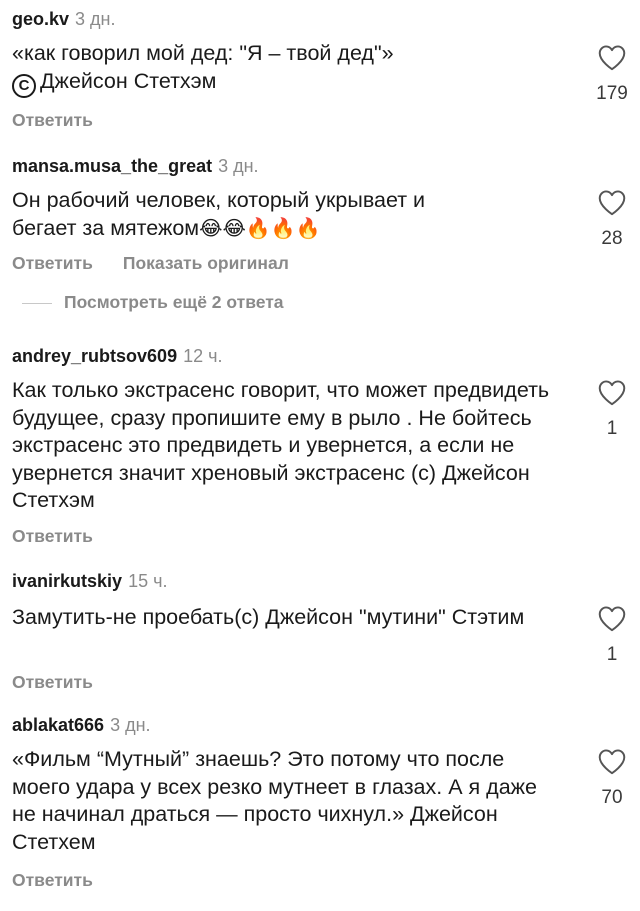  What do you see at coordinates (67, 581) in the screenshot?
I see `username: ivanirkutskiy` at bounding box center [67, 581].